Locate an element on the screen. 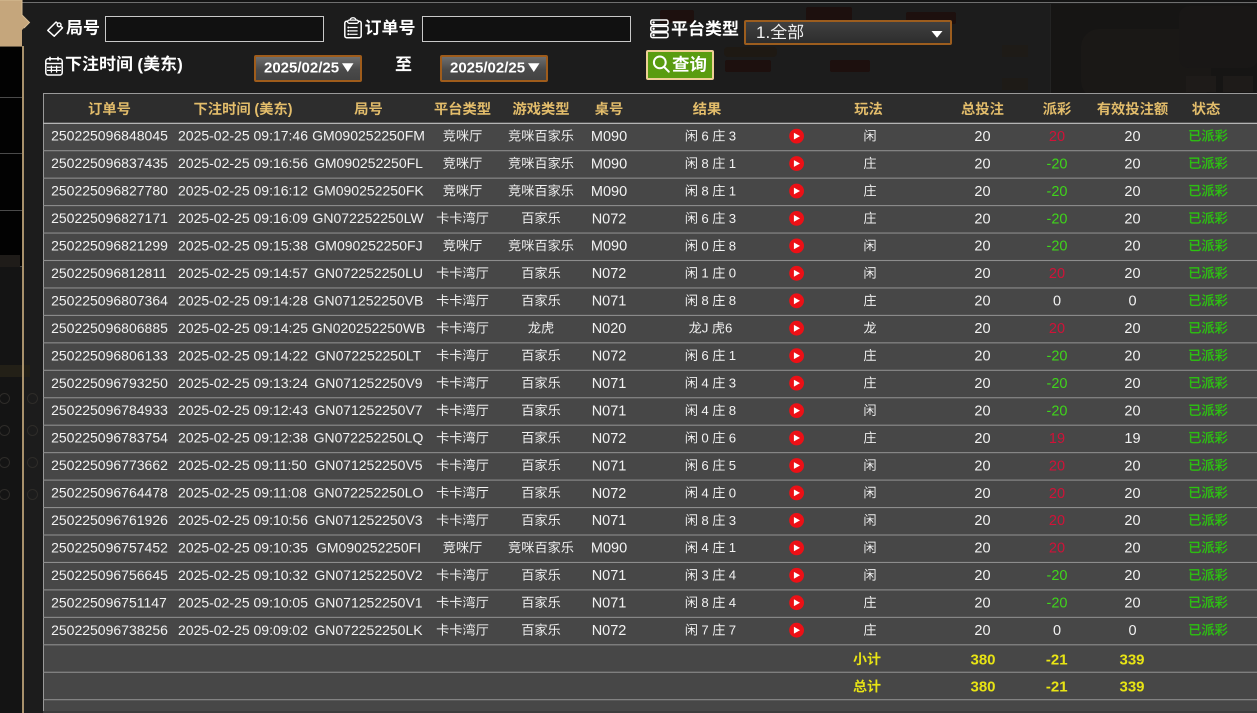  svg-text: GM090252250FL is located at coordinates (368, 163).